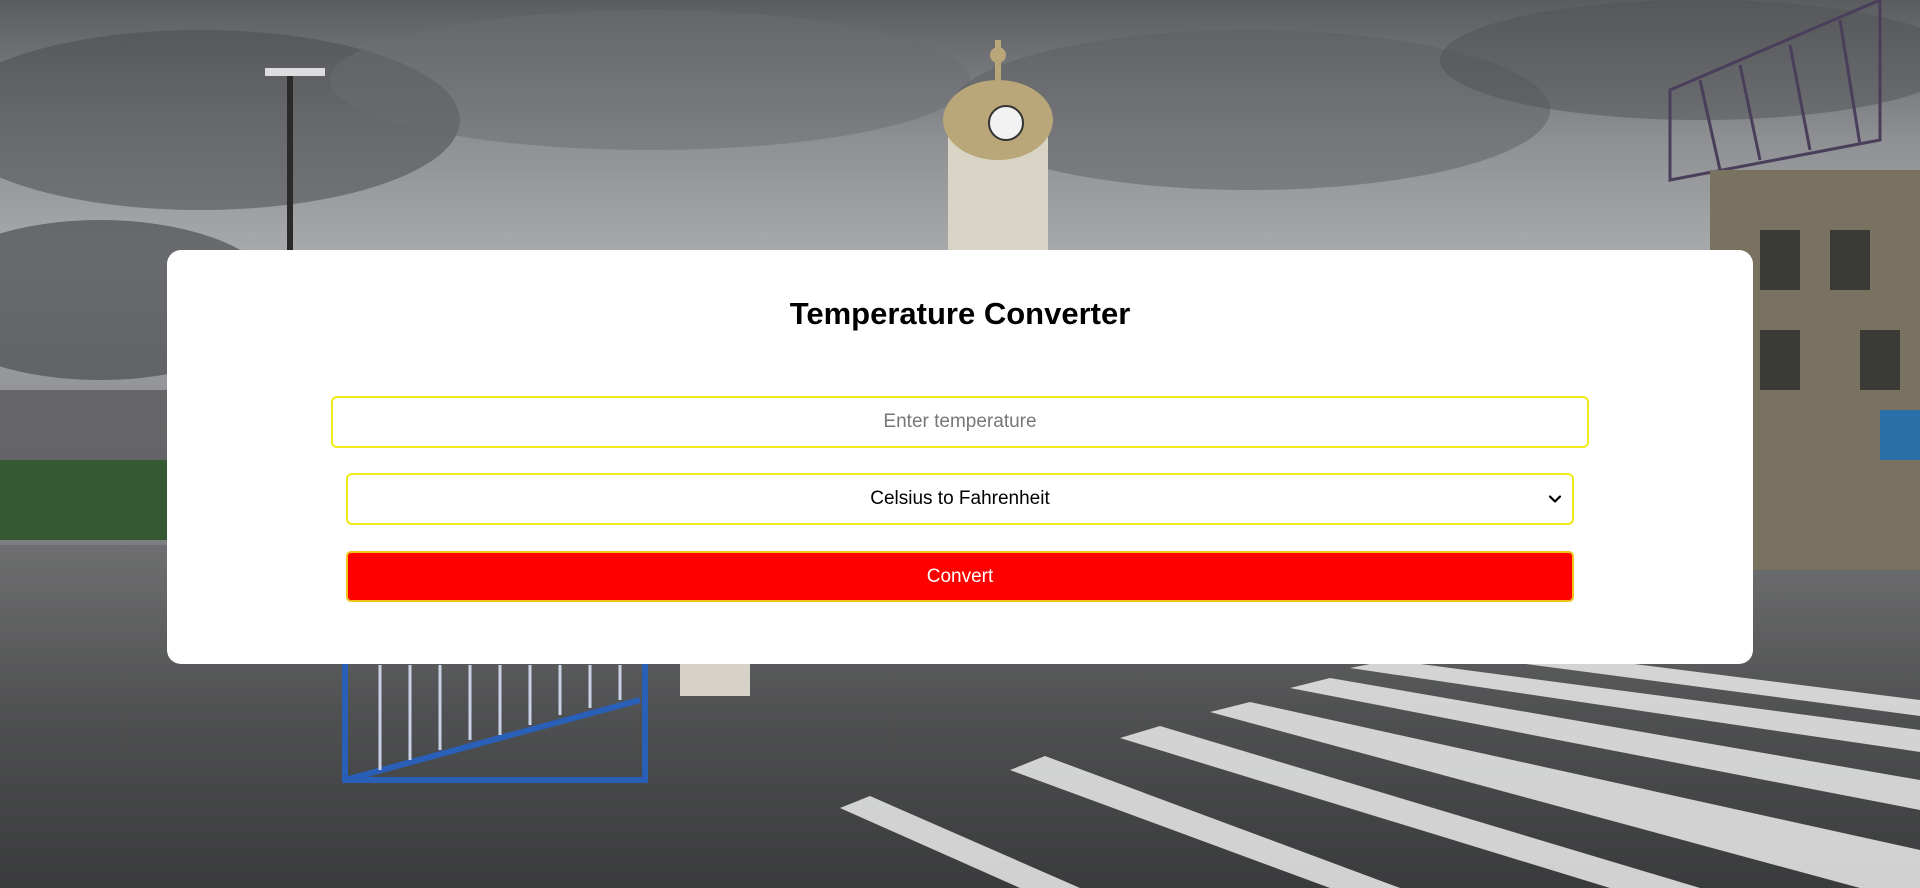 This screenshot has height=888, width=1920. Describe the element at coordinates (1555, 499) in the screenshot. I see `chevron-down-icon` at that location.